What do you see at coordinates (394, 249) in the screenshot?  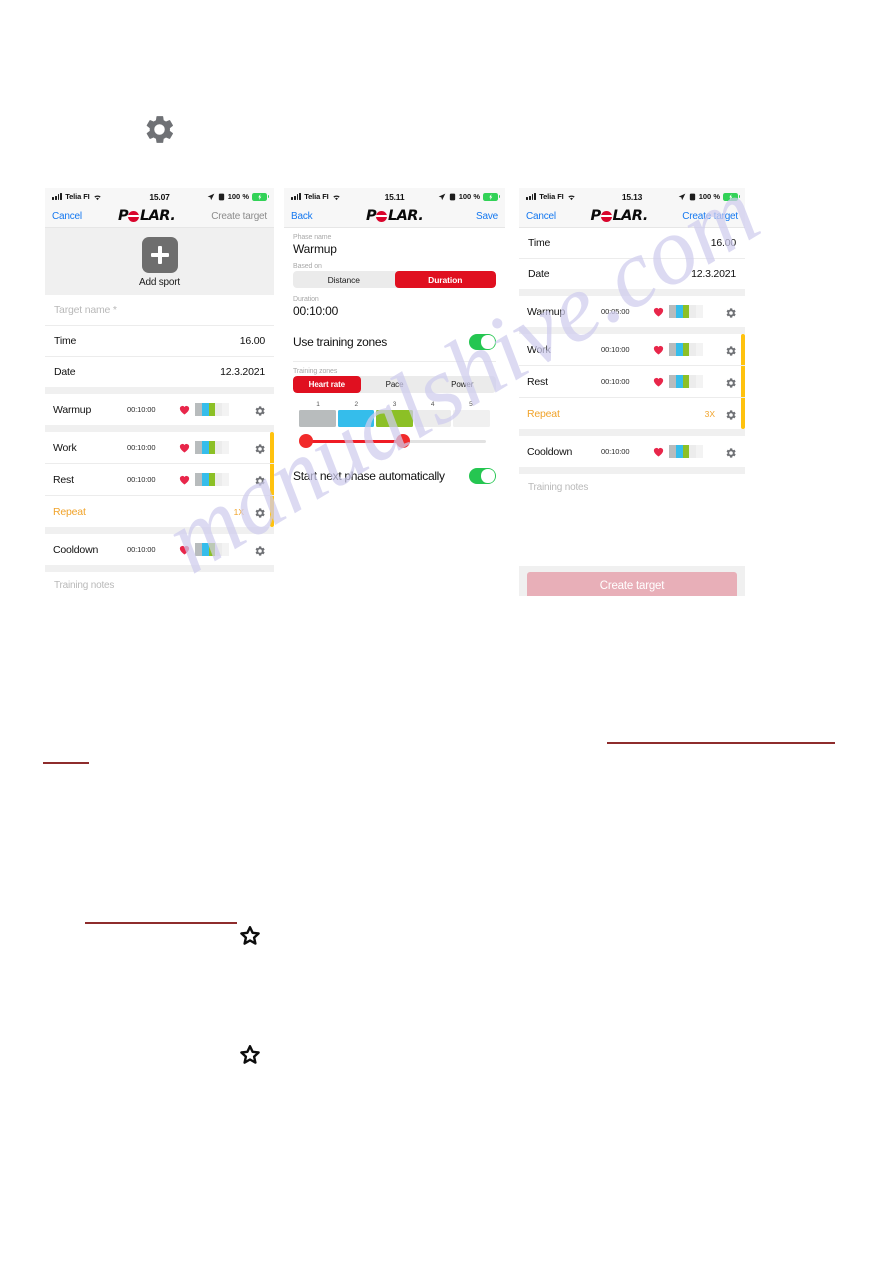 I see `phase-name-input: Warmup` at bounding box center [394, 249].